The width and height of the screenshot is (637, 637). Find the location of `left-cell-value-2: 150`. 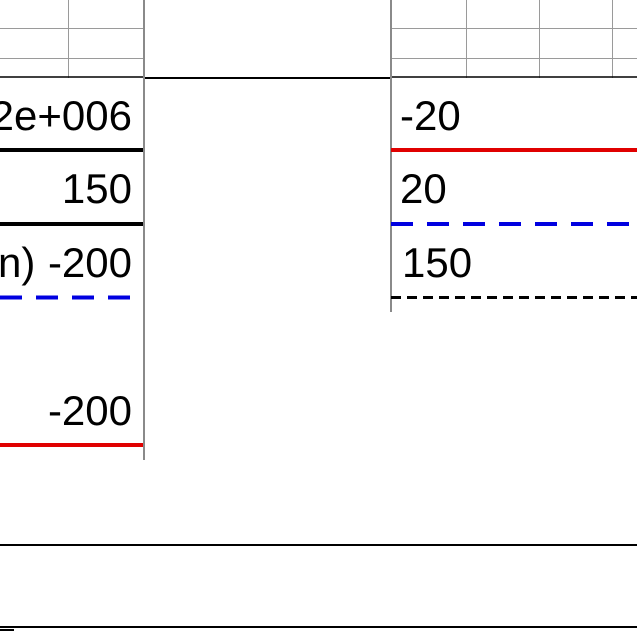

left-cell-value-2: 150 is located at coordinates (96, 188).